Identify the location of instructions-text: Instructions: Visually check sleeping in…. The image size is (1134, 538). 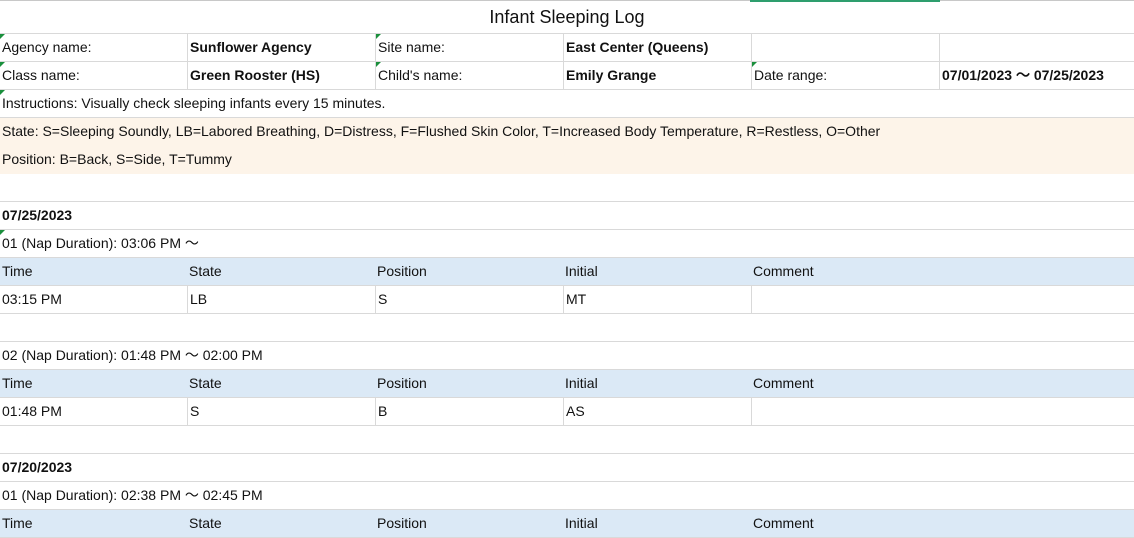
(194, 103).